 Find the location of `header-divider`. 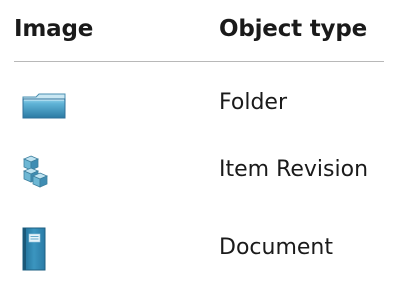

header-divider is located at coordinates (199, 61).